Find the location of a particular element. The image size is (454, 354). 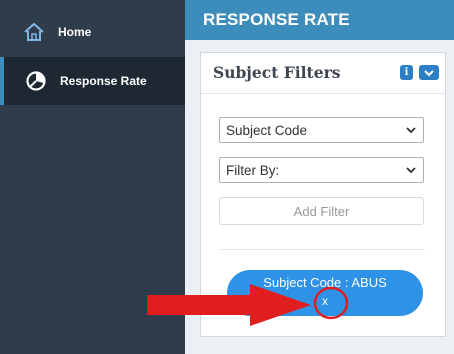

subject-code-select: Subject Code is located at coordinates (321, 130).